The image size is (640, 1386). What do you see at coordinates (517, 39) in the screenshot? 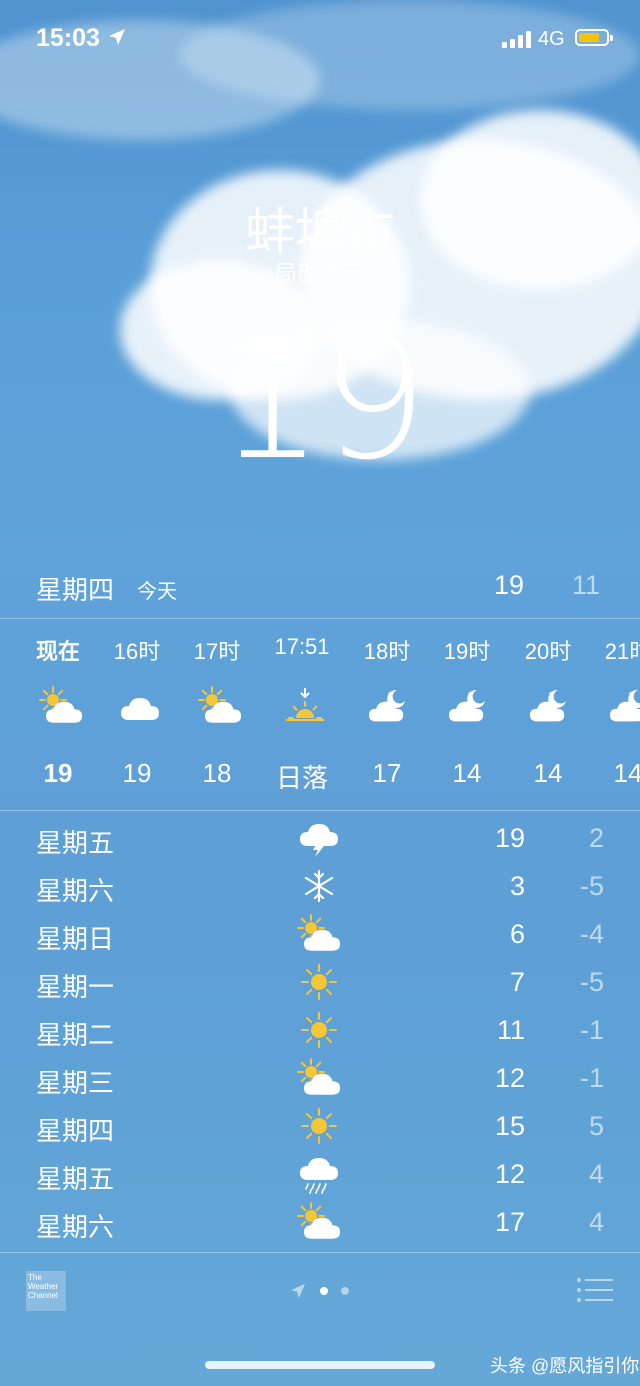
I see `signal-icon` at bounding box center [517, 39].